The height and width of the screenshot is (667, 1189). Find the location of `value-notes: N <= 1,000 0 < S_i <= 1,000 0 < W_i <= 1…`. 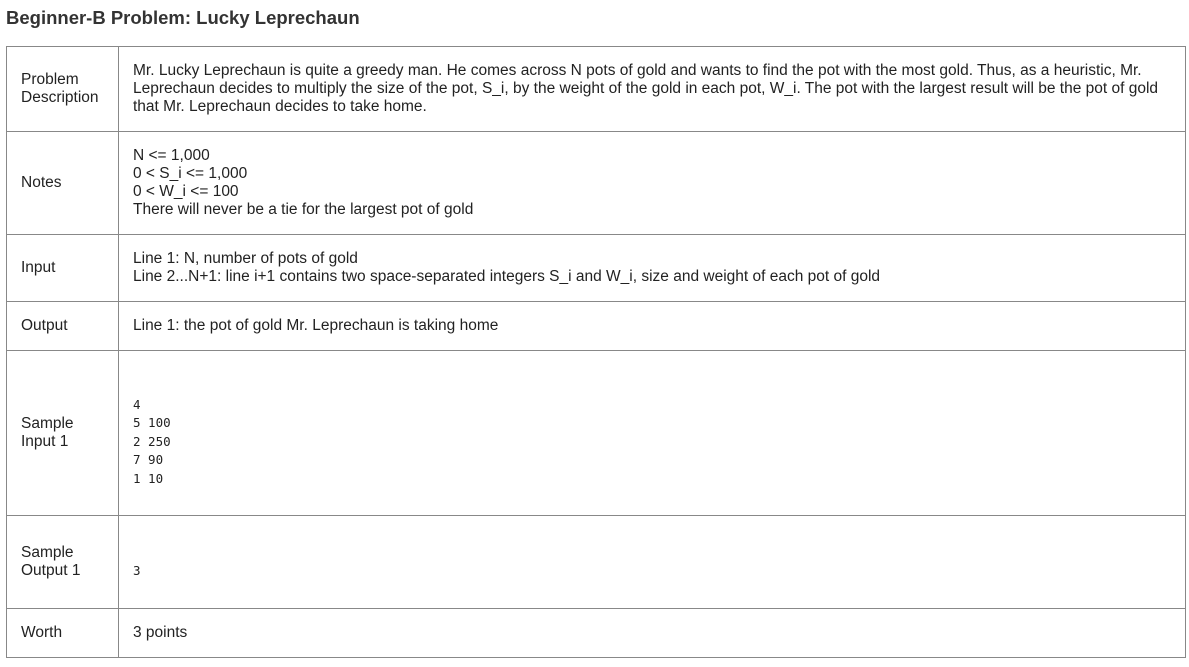

value-notes: N <= 1,000 0 < S_i <= 1,000 0 < W_i <= 1… is located at coordinates (652, 183).